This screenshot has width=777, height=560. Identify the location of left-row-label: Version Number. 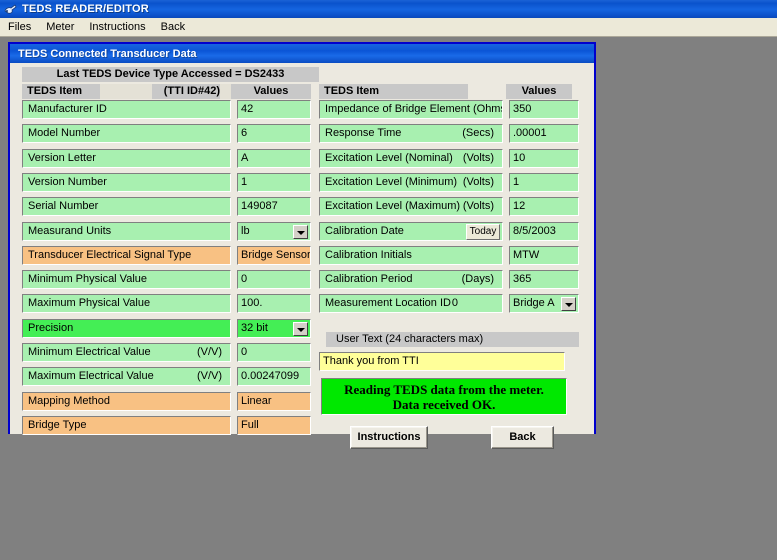
(126, 182).